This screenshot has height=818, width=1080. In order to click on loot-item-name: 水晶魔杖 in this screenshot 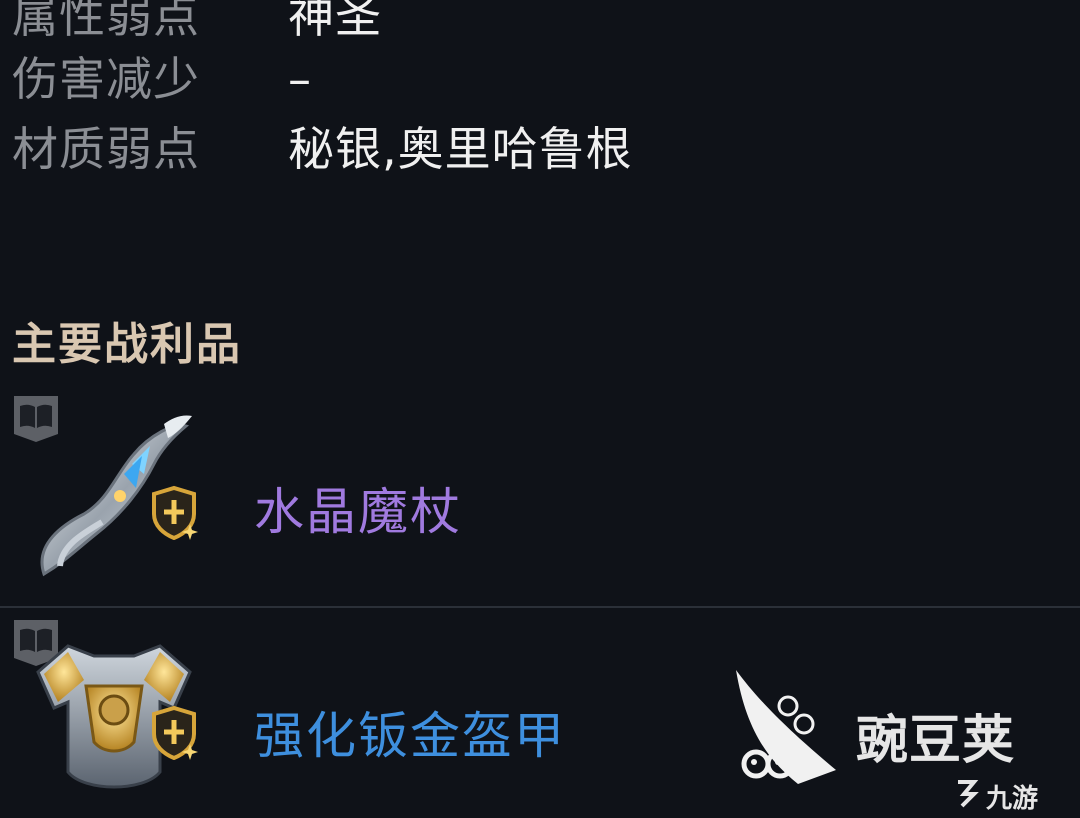, I will do `click(358, 512)`.